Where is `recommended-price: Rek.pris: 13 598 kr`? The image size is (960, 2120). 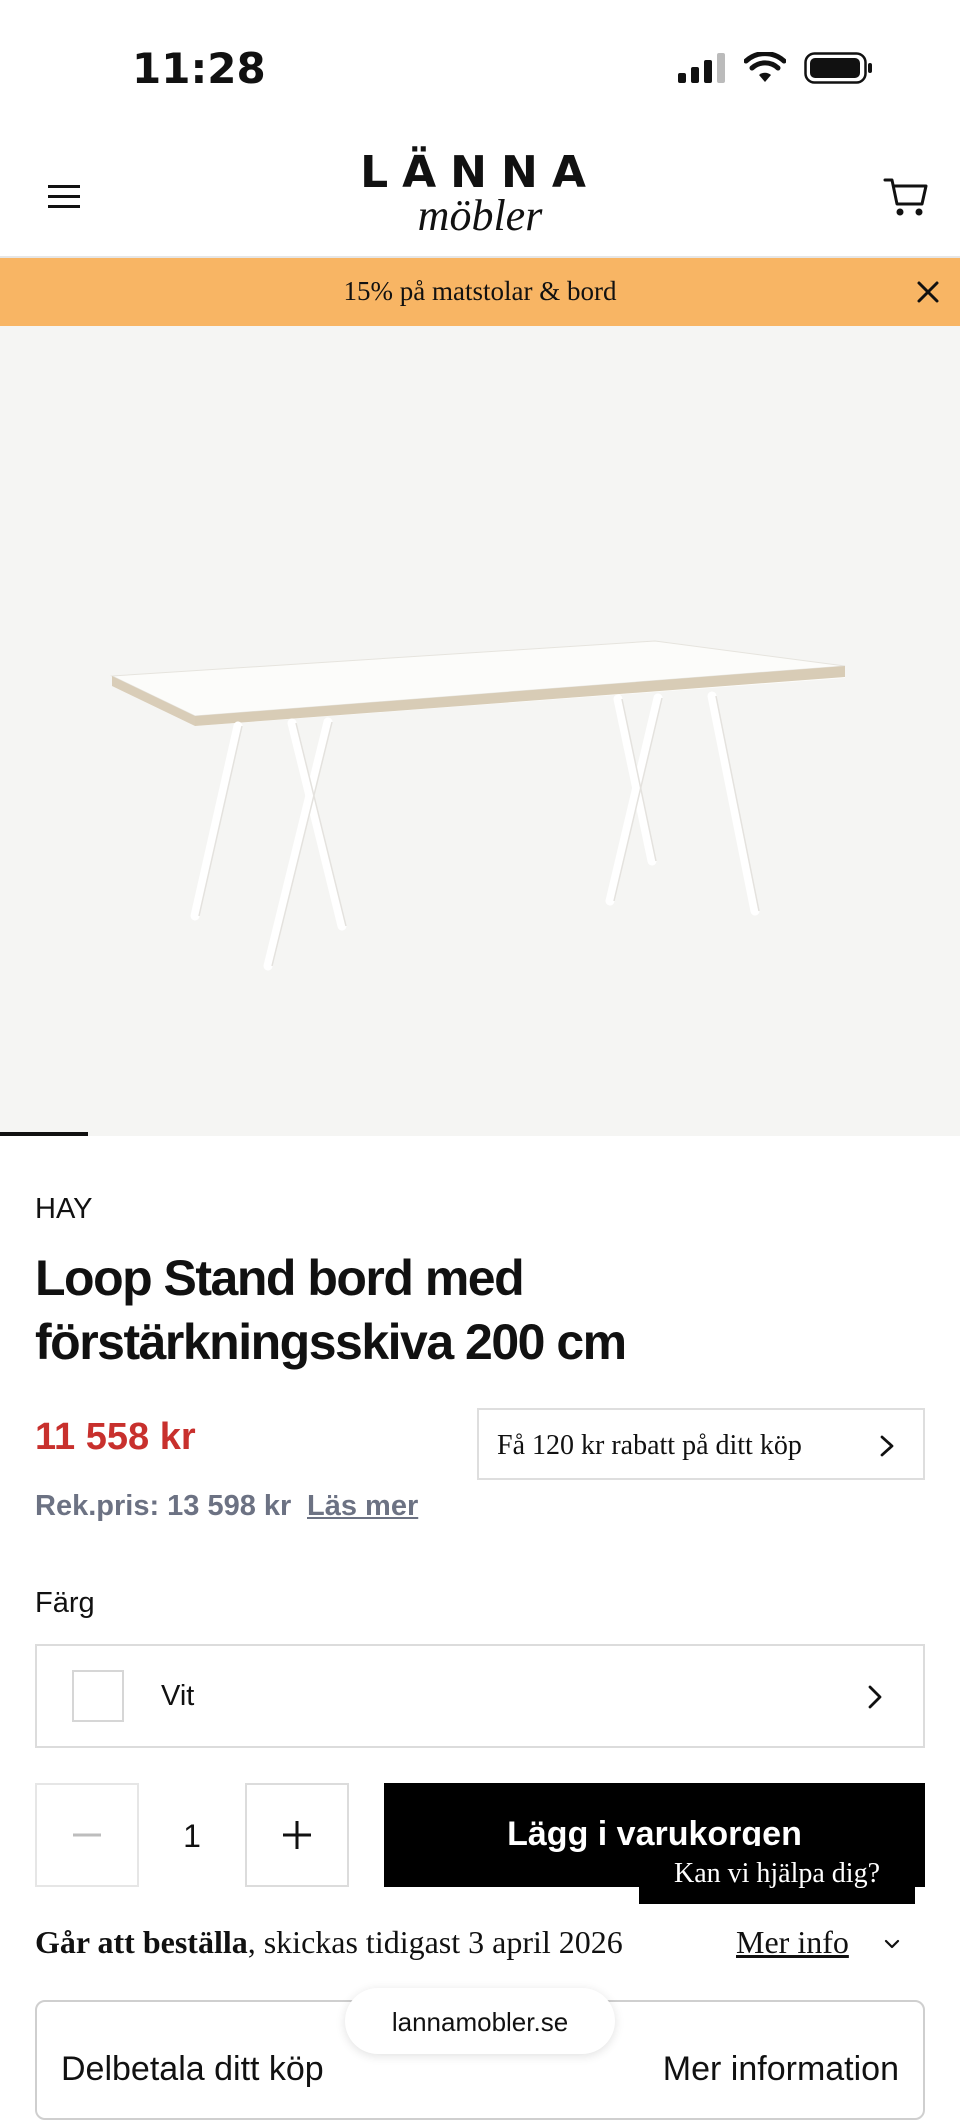
recommended-price: Rek.pris: 13 598 kr is located at coordinates (163, 1506).